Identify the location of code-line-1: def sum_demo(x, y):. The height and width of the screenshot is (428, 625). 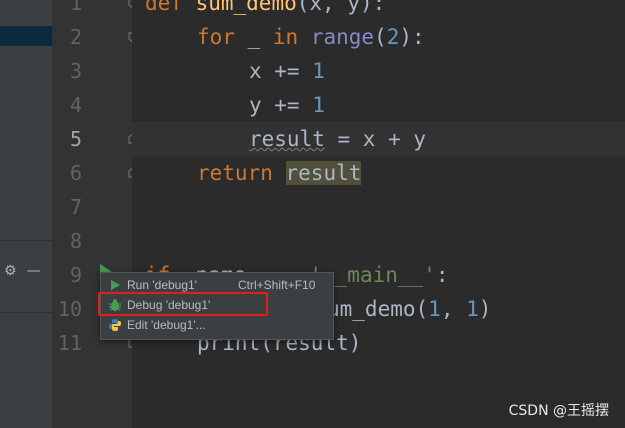
(265, 10).